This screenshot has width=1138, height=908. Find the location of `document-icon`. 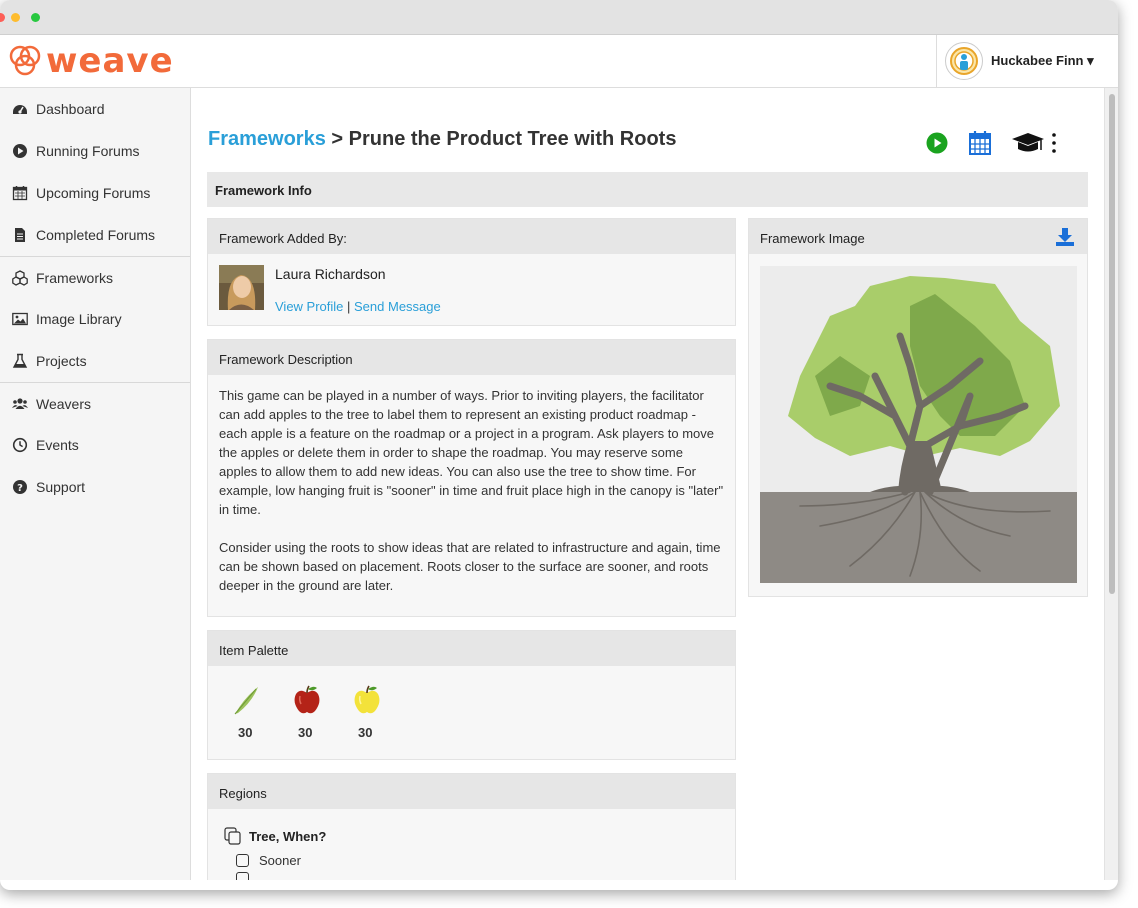

document-icon is located at coordinates (20, 235).